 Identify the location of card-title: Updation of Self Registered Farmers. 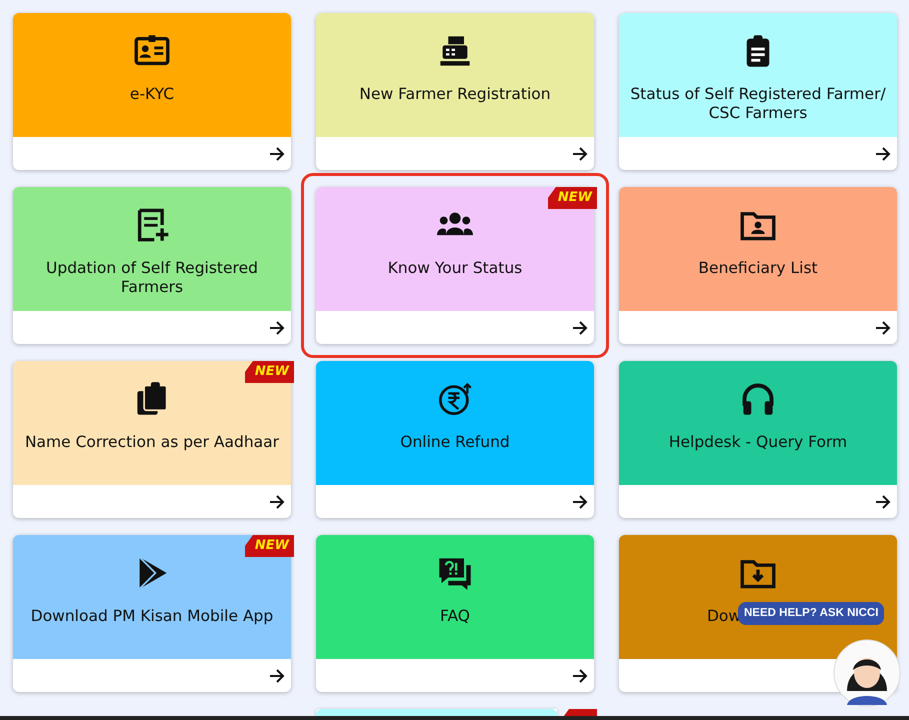
(152, 278).